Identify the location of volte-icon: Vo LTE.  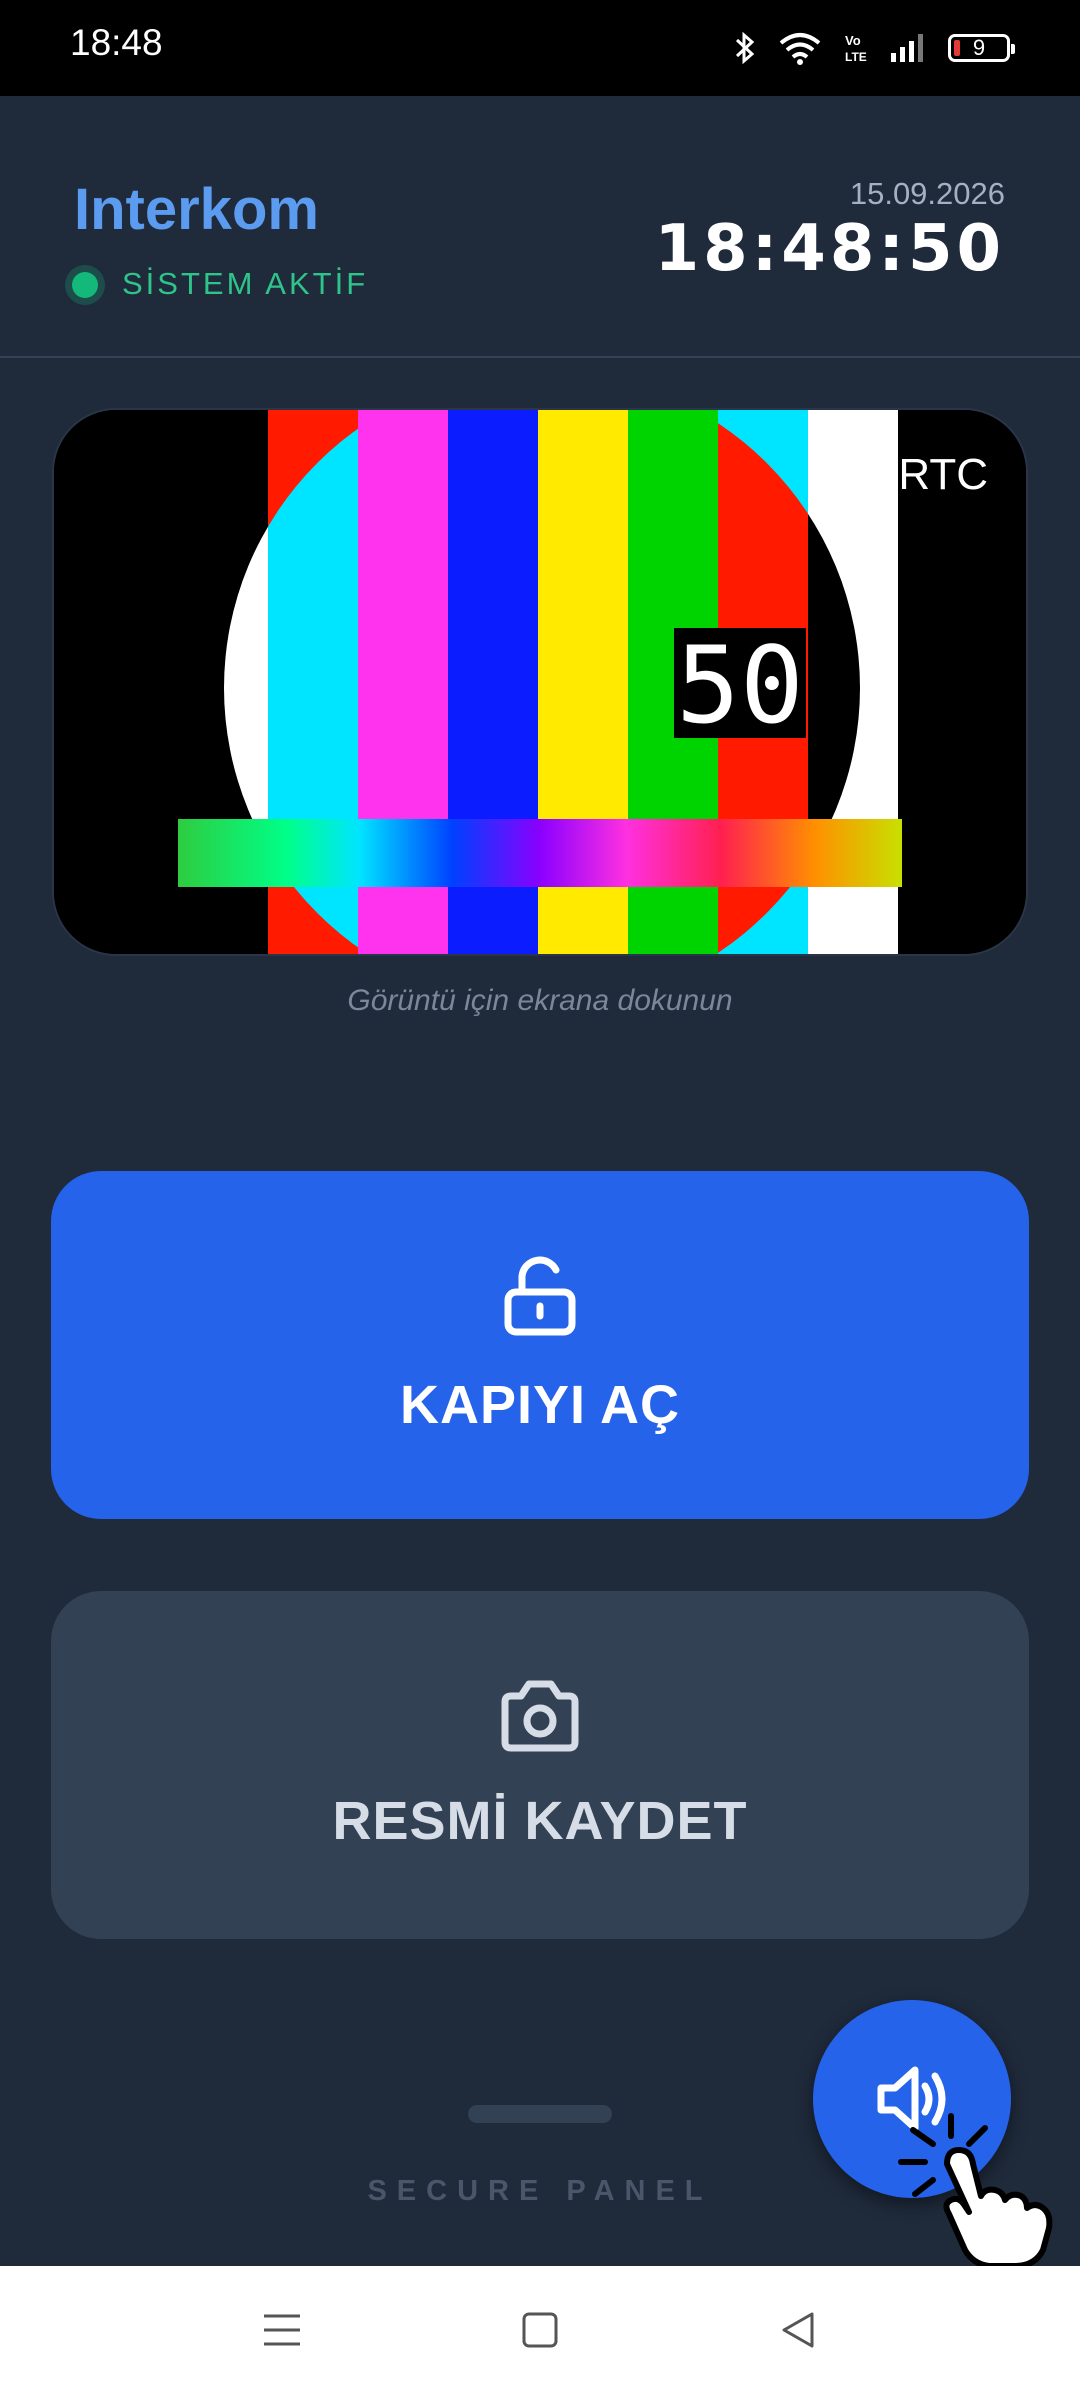
(856, 48).